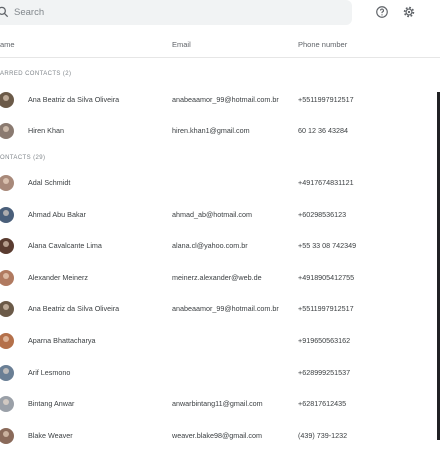 The height and width of the screenshot is (451, 440). I want to click on contact-name: Adal Schmidt, so click(49, 182).